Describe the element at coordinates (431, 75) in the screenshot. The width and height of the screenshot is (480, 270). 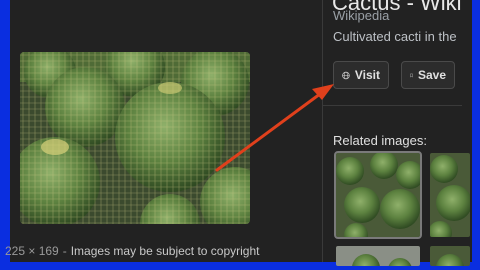
I see `save-label: Save` at that location.